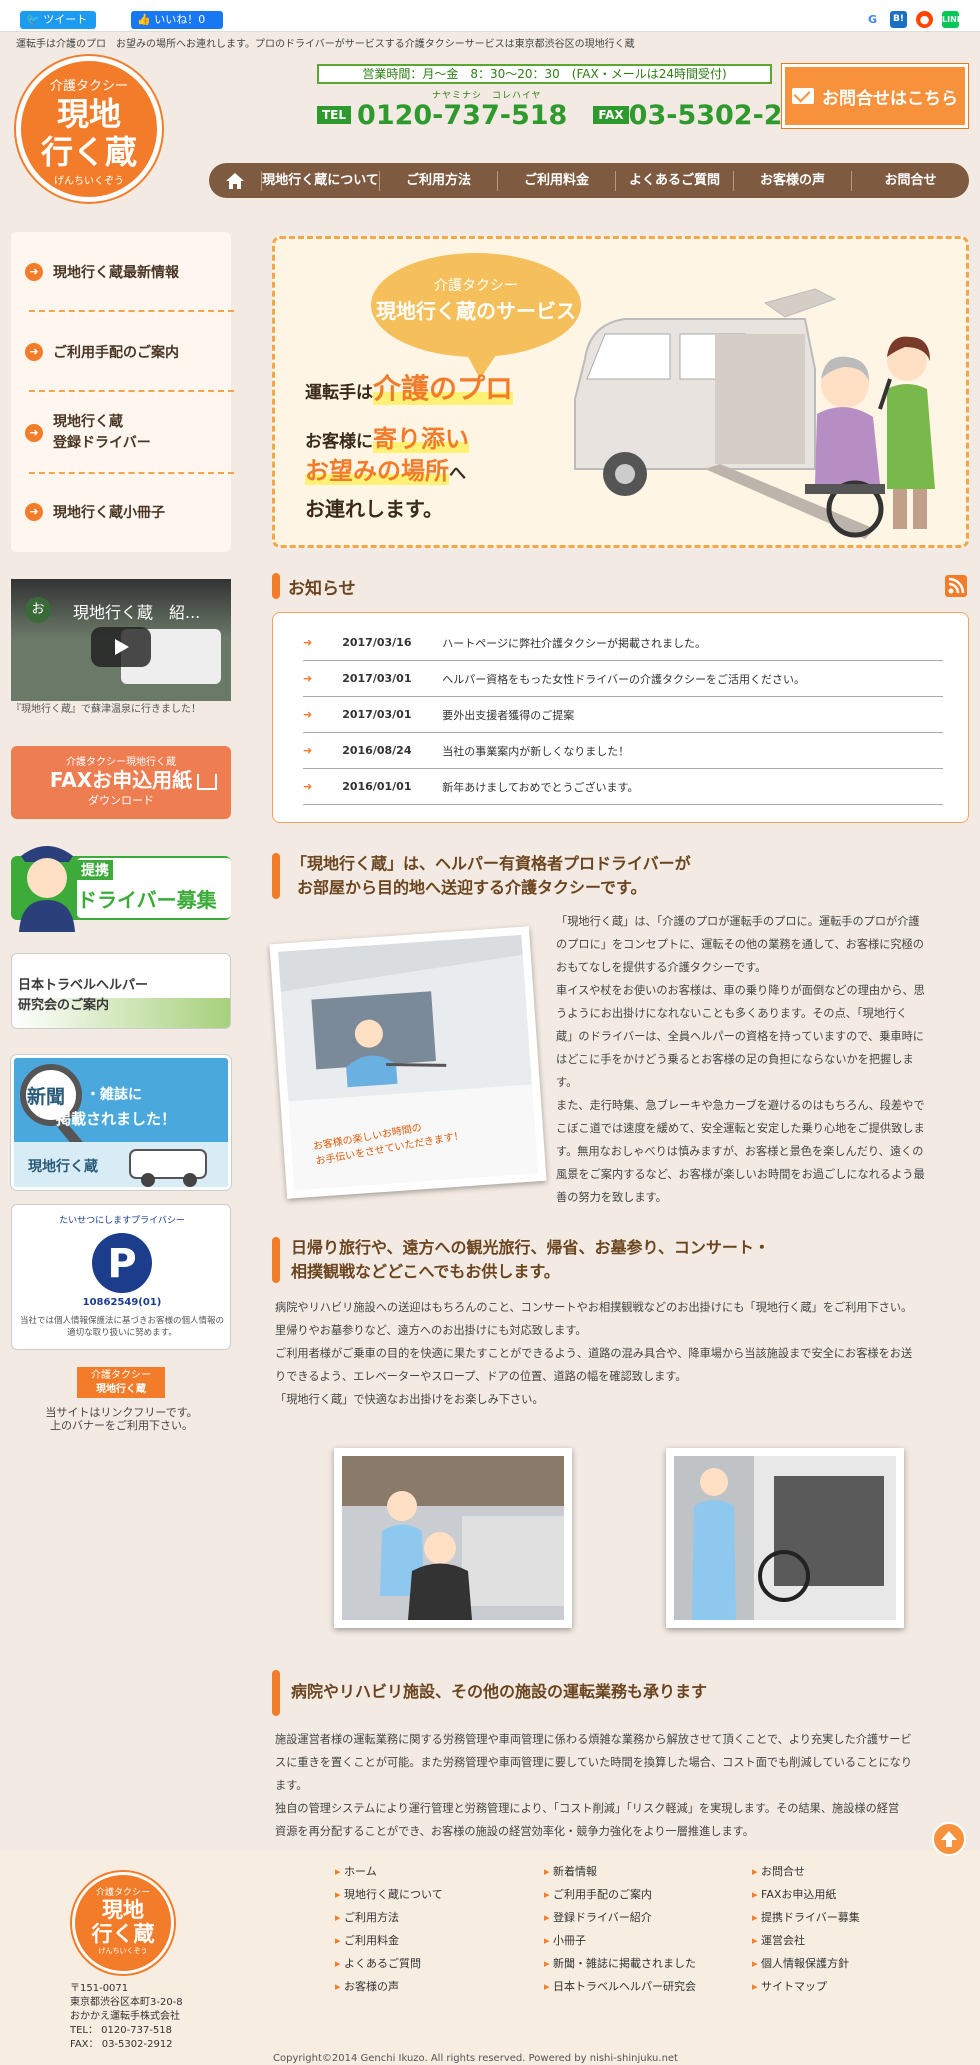 The image size is (980, 2065). Describe the element at coordinates (367, 1986) in the screenshot. I see `footer-link: お客様の声` at that location.